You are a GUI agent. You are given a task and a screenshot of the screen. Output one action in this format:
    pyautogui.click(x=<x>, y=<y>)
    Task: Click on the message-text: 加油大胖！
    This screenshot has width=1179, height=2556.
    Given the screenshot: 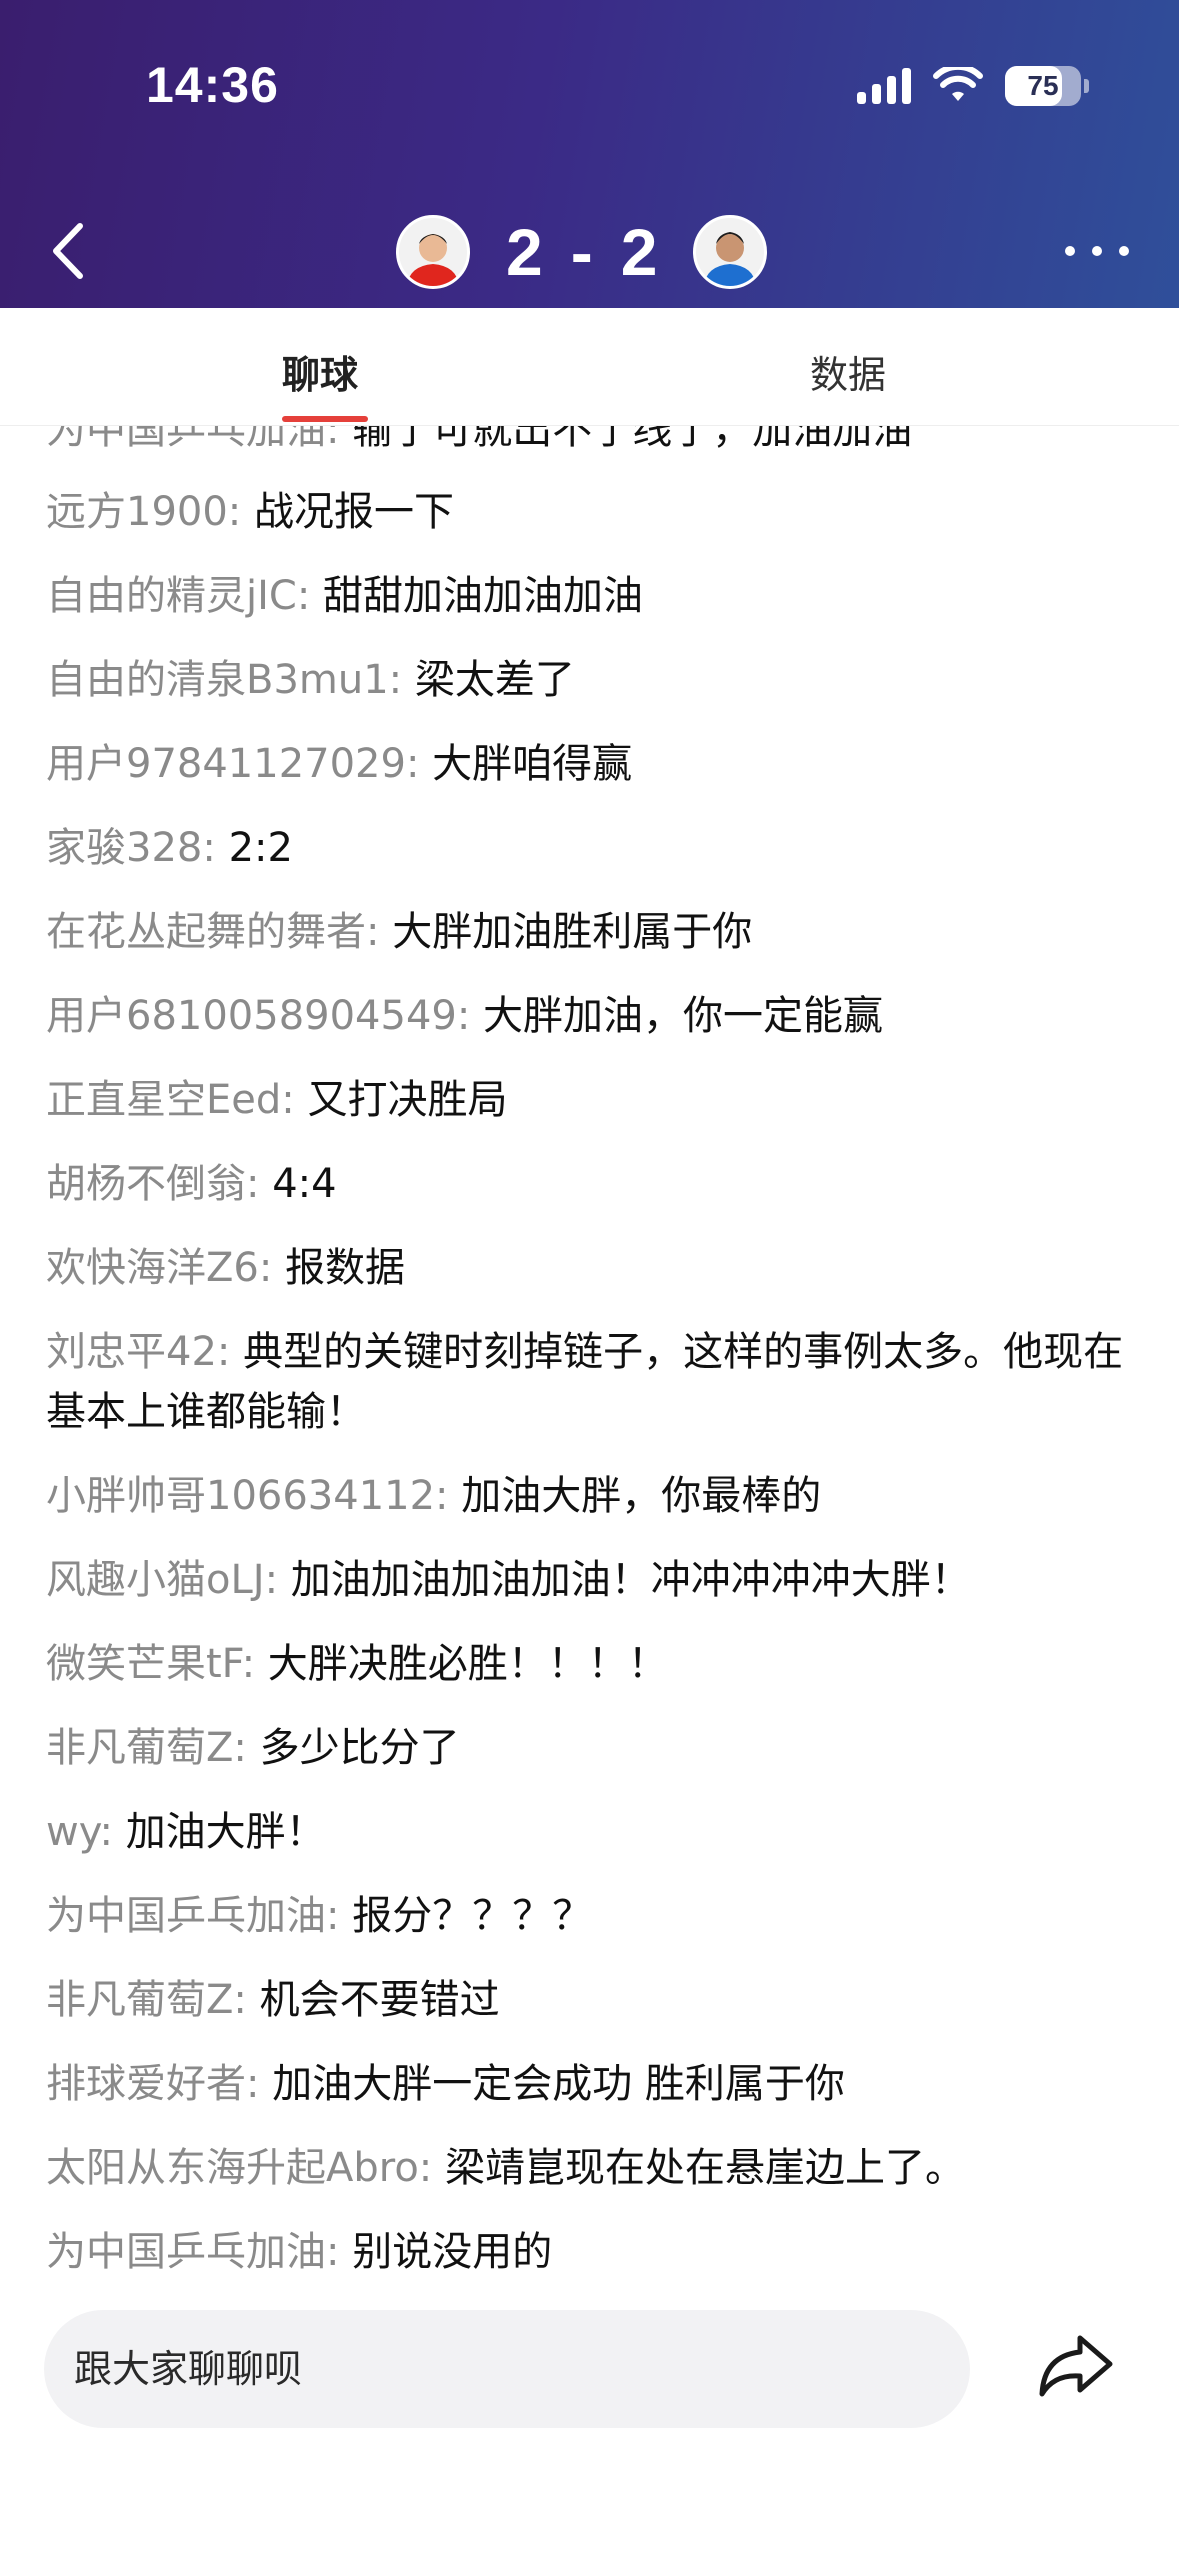 What is the action you would take?
    pyautogui.click(x=225, y=1832)
    